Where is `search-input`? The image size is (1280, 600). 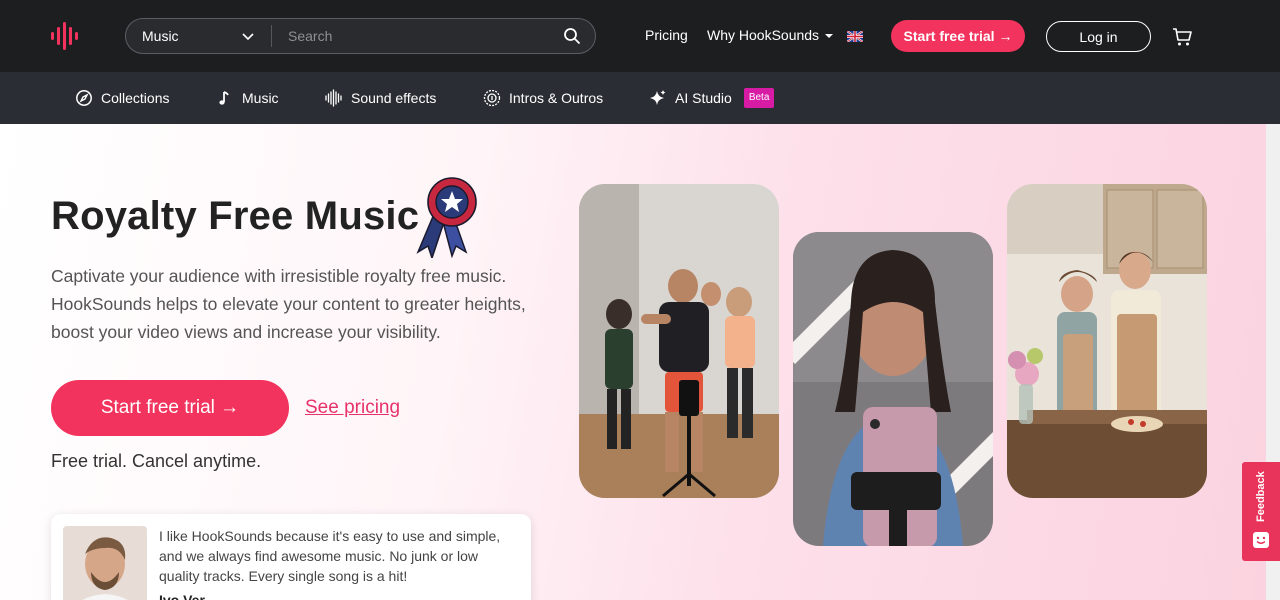
search-input is located at coordinates (412, 36).